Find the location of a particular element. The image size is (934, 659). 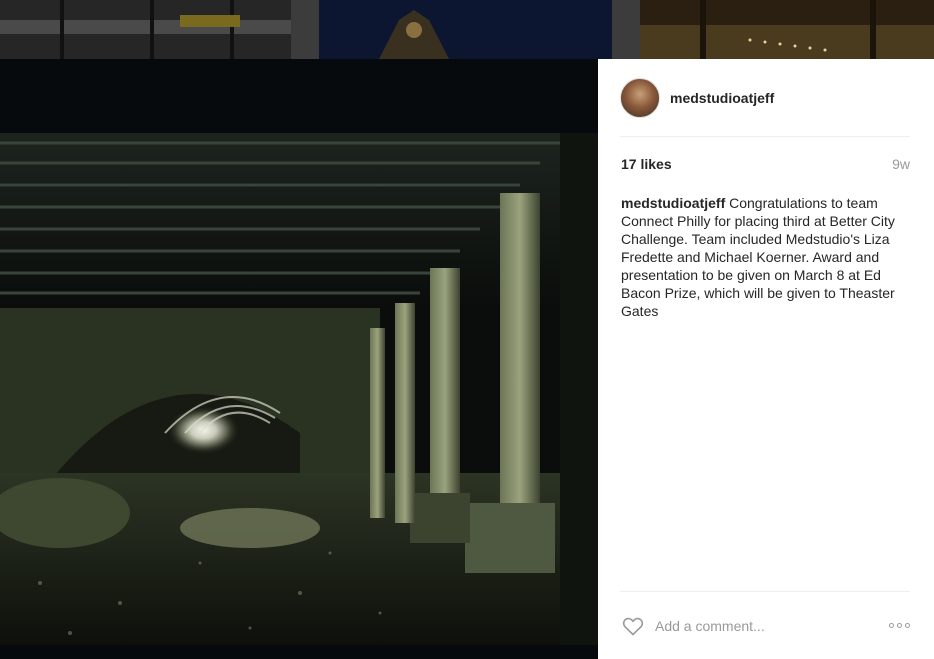

caption-username-link: medstudioatjeff is located at coordinates (673, 203).